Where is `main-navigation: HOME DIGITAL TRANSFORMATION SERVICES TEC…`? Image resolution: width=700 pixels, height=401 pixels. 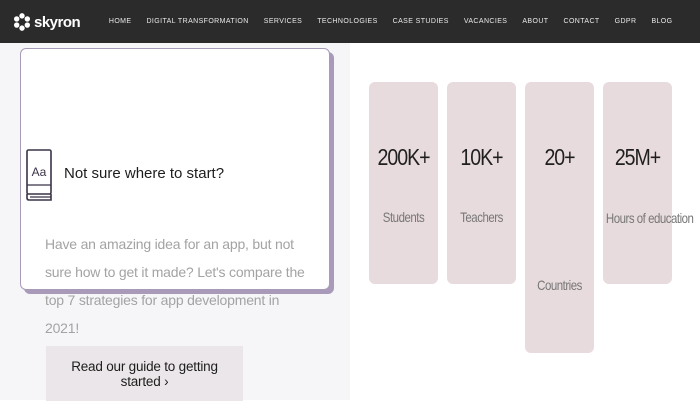 main-navigation: HOME DIGITAL TRANSFORMATION SERVICES TEC… is located at coordinates (390, 21).